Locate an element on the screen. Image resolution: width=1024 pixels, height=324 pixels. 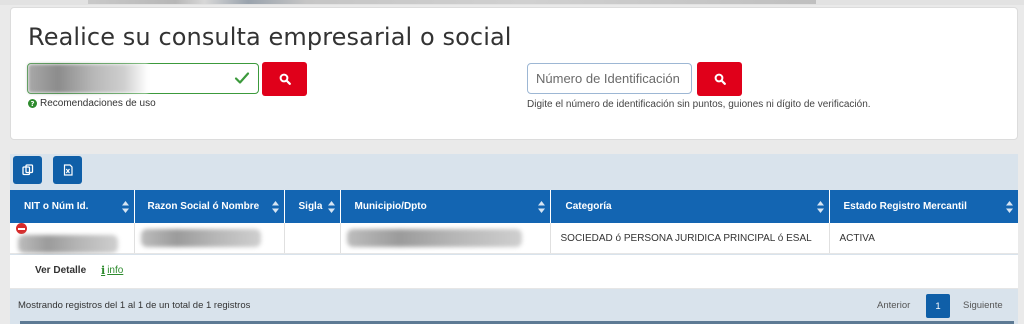
copy-icon is located at coordinates (27, 170).